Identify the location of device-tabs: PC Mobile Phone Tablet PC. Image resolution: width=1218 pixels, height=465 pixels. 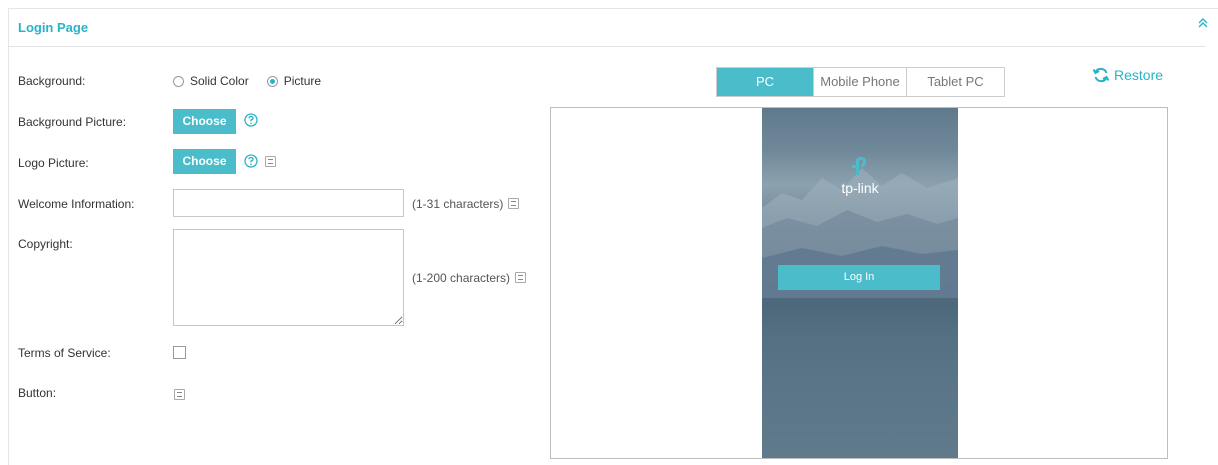
(860, 82).